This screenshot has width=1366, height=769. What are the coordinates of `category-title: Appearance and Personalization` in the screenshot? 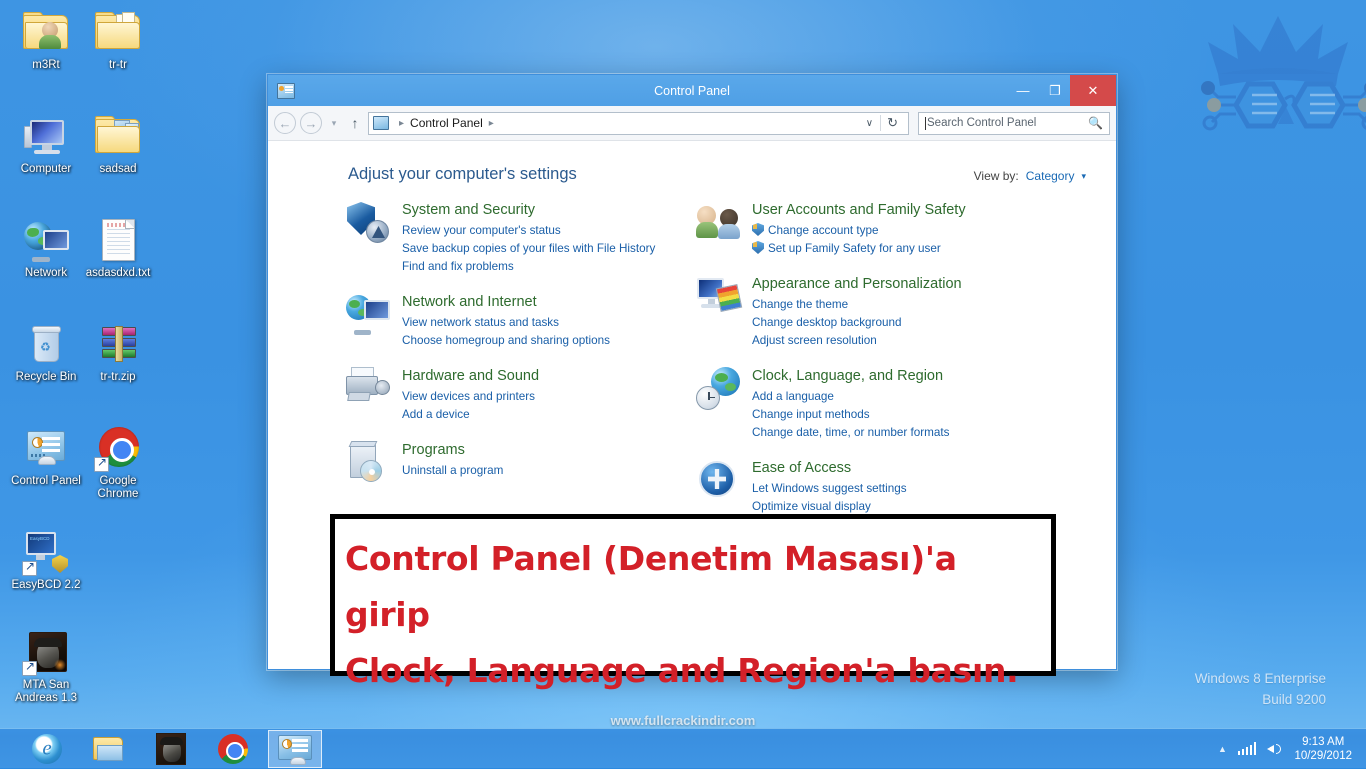 It's located at (857, 284).